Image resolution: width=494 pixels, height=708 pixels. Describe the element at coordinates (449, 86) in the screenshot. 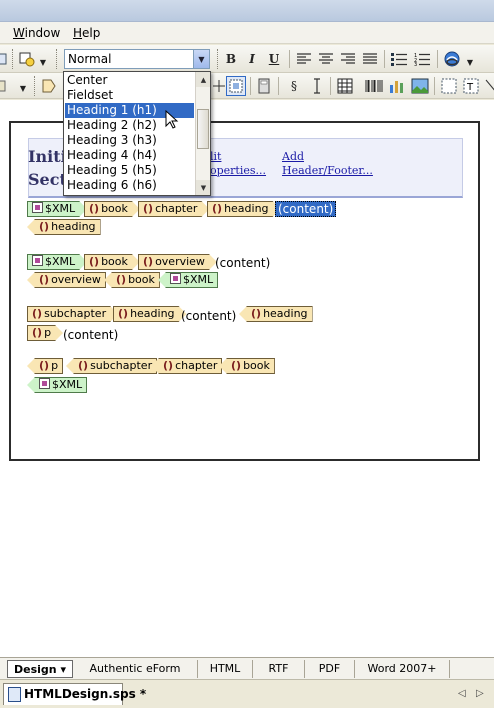

I see `layout-container-icon` at that location.